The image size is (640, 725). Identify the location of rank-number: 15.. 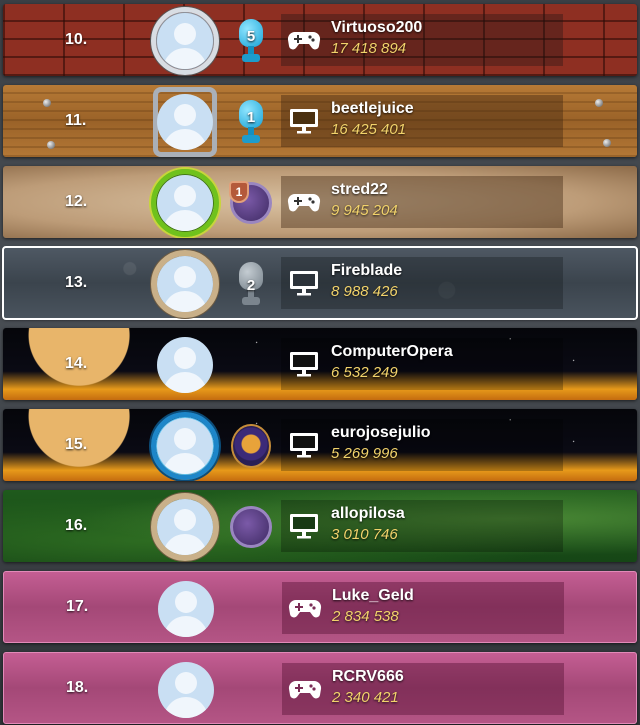
(76, 444).